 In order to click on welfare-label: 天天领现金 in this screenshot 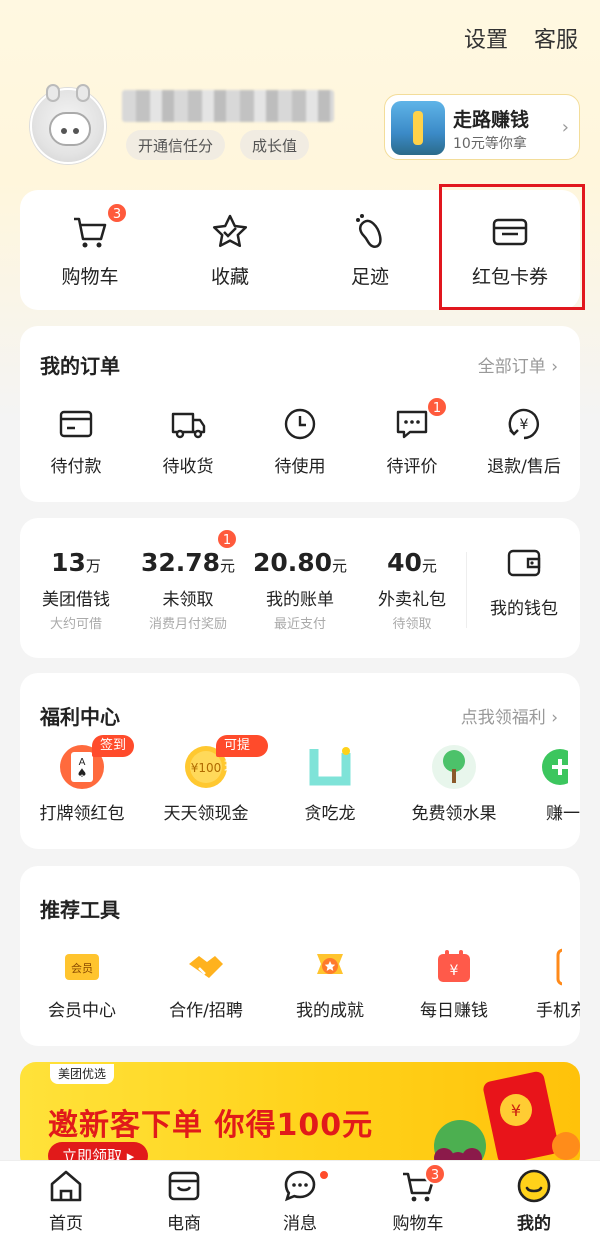, I will do `click(206, 814)`.